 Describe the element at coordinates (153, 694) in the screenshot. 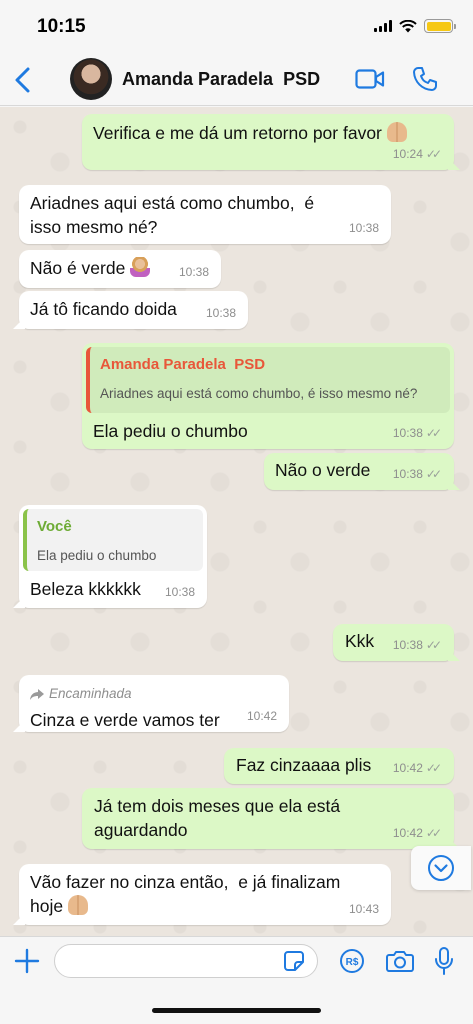

I see `forwarded-label: Encaminhada` at that location.